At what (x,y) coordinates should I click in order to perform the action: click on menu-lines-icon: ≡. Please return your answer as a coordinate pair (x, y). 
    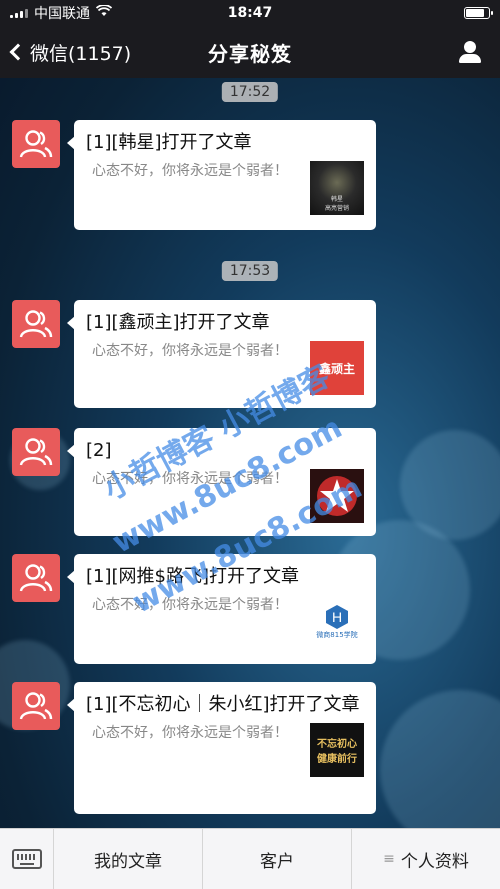
    Looking at the image, I should click on (389, 859).